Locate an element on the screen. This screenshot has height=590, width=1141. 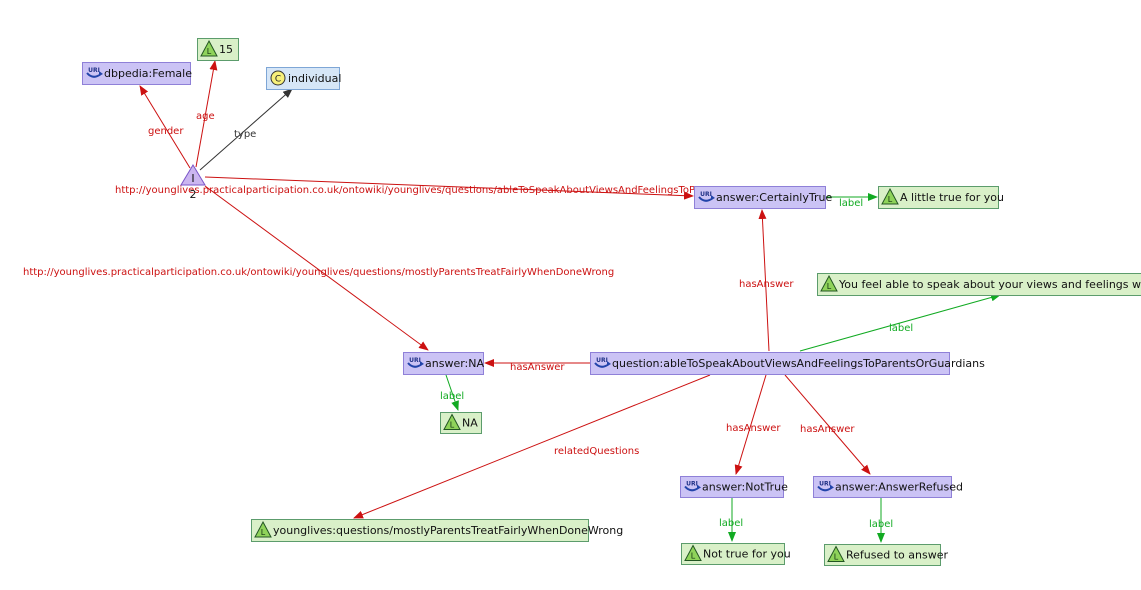
node-certainly: URI answer:CertainlyTrue is located at coordinates (763, 197).